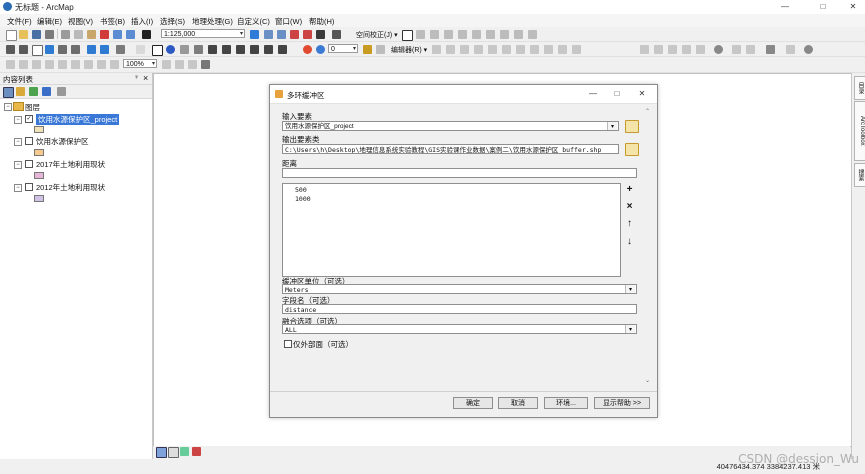 This screenshot has width=865, height=474. What do you see at coordinates (142, 21) in the screenshot?
I see `menu-insert: 插入(I)` at bounding box center [142, 21].